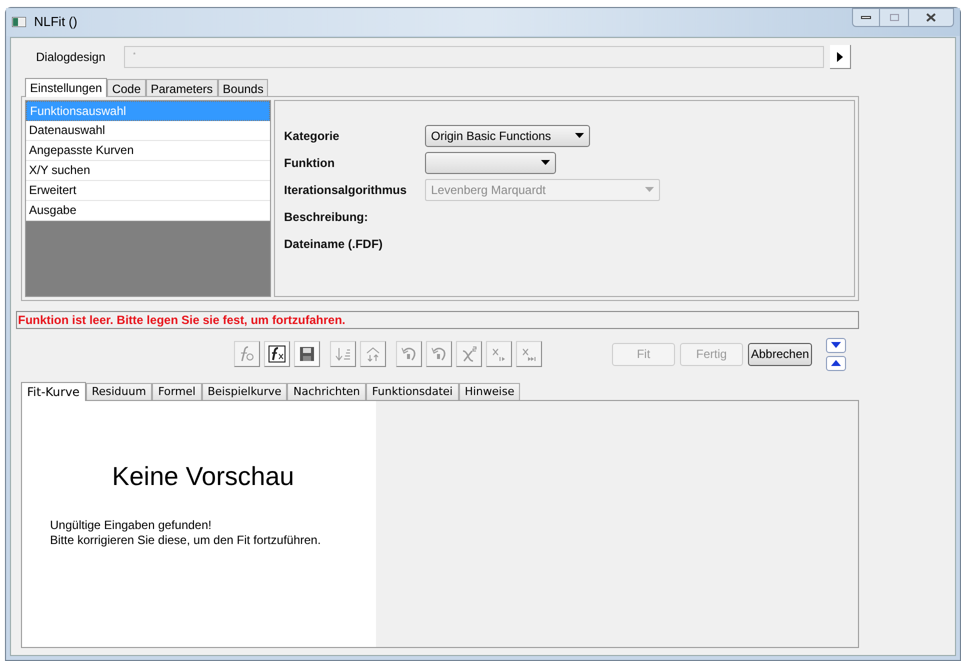 The image size is (961, 661). Describe the element at coordinates (148, 171) in the screenshot. I see `nav-item: X/Y suchen` at that location.